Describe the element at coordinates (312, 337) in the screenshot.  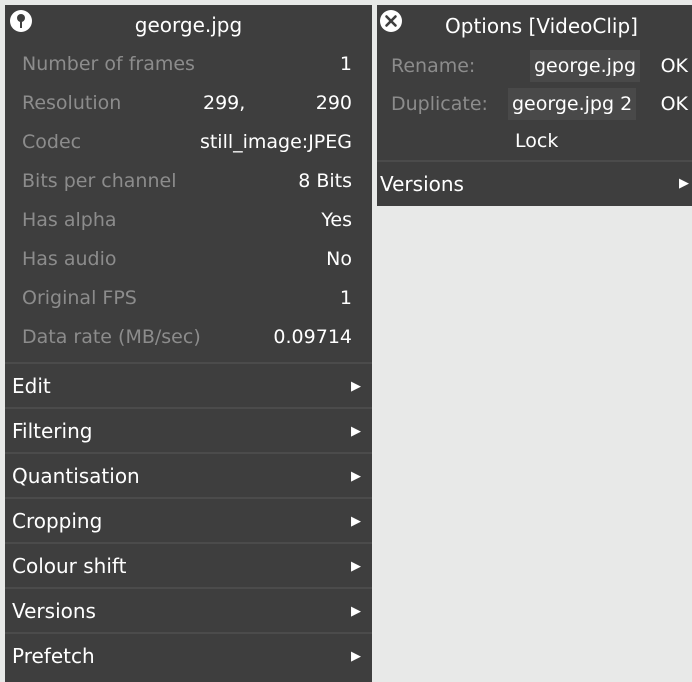
I see `info-value: 0.09714` at that location.